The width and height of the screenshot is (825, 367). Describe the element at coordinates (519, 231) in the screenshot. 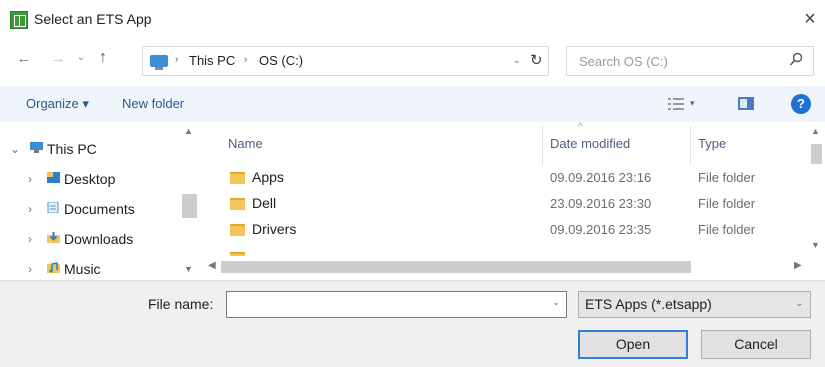

I see `file-row: Drivers 09.09.2016 23:35 File folder` at that location.